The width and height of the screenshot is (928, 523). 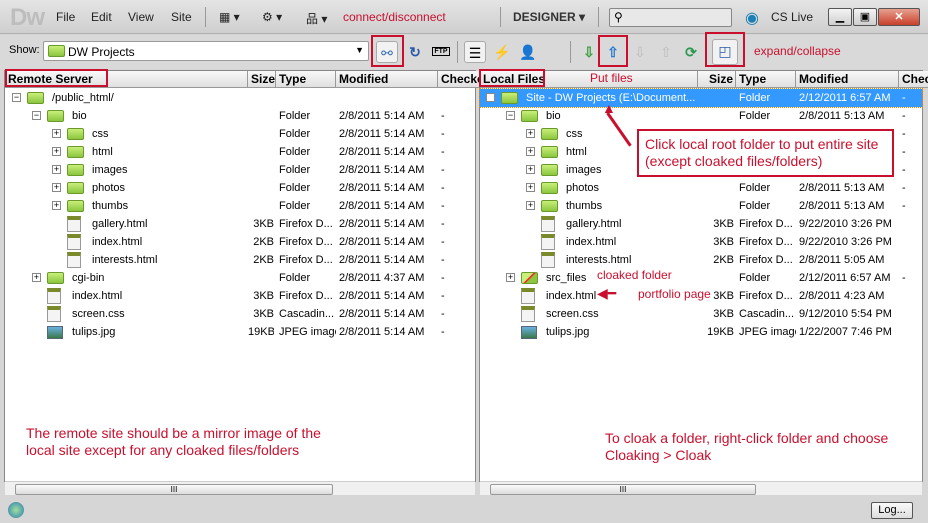 I want to click on file-row: − bio Folder 2/8/2011 5:14 AM -, so click(x=240, y=116).